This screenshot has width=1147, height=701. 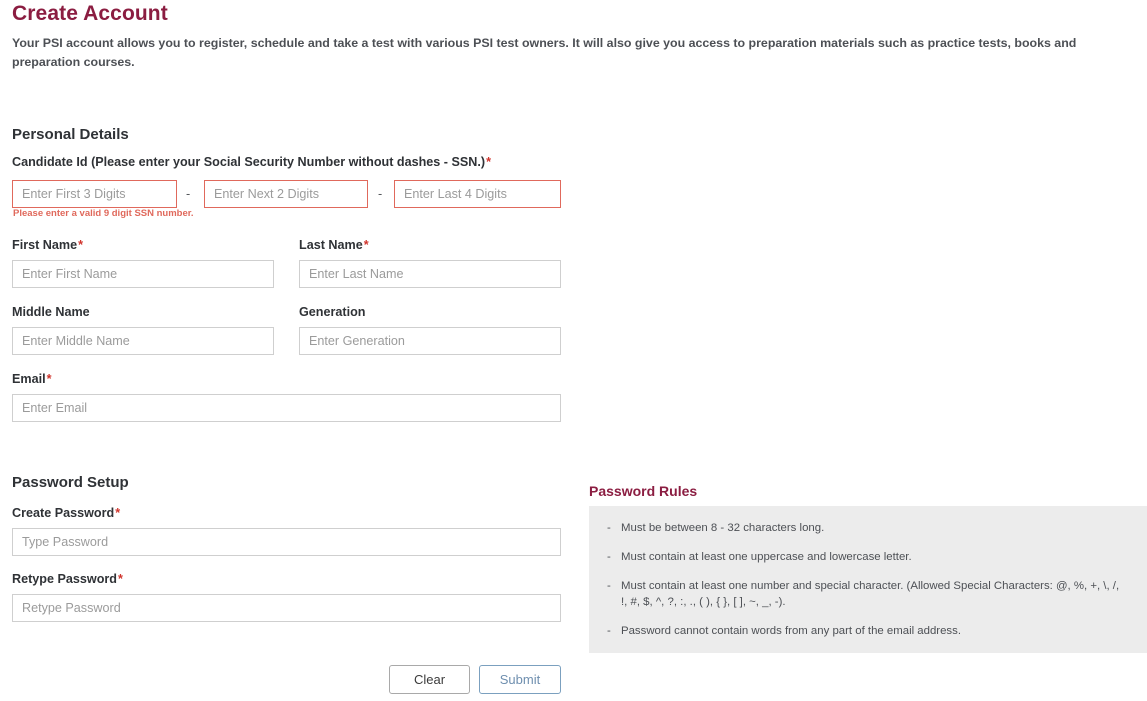 I want to click on middle-name-input, so click(x=143, y=341).